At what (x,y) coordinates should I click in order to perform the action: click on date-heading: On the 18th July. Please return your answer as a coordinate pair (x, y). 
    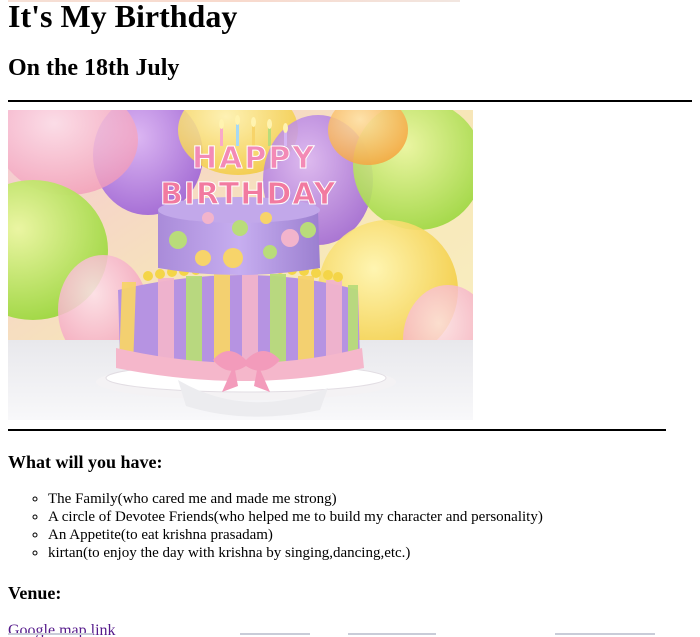
    Looking at the image, I should click on (94, 68).